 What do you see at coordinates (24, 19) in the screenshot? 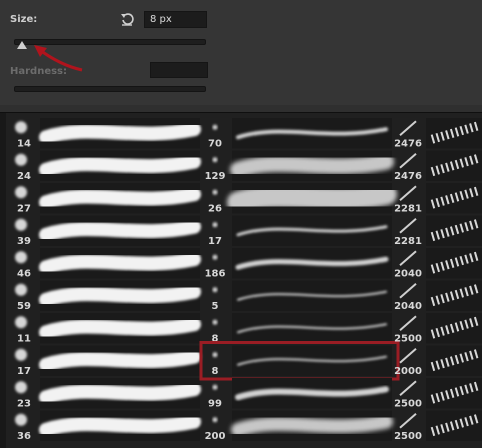
I see `size-label: Size:` at bounding box center [24, 19].